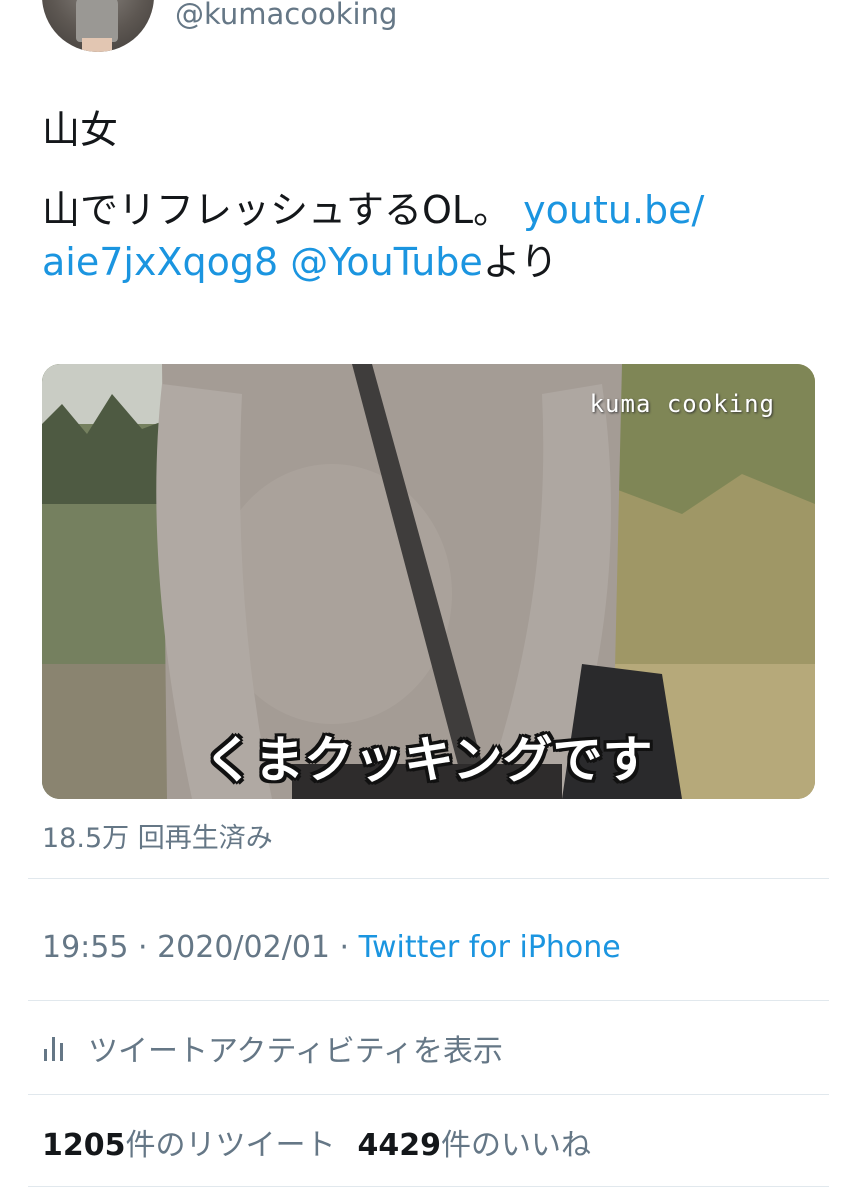  What do you see at coordinates (160, 262) in the screenshot?
I see `youtube-link-part2: aie7jxXqog8` at bounding box center [160, 262].